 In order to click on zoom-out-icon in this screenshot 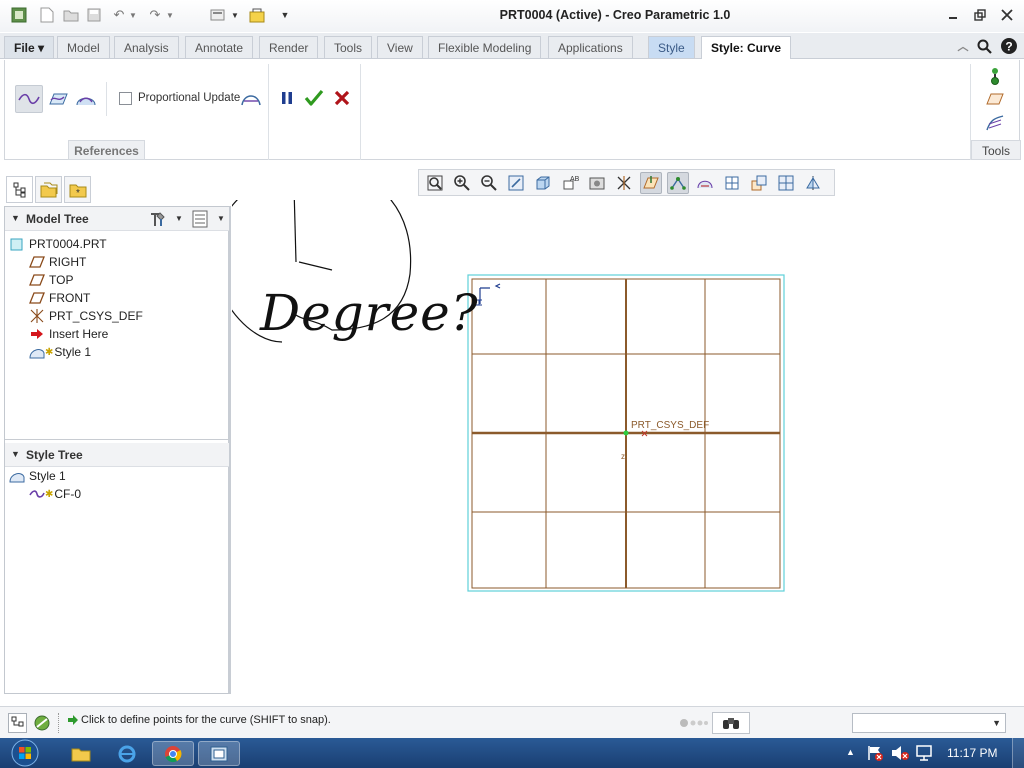, I will do `click(489, 183)`.